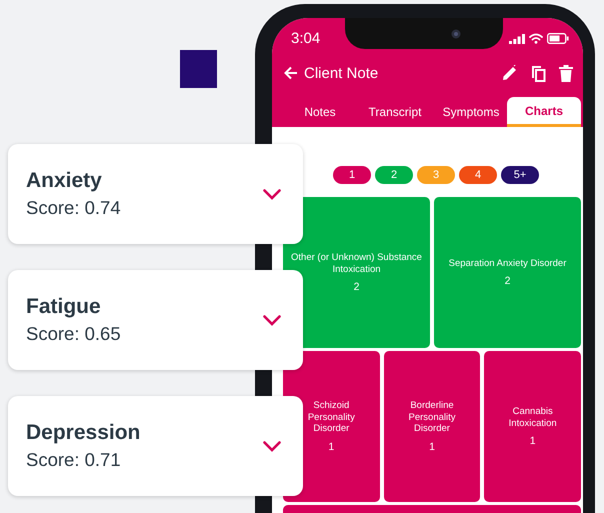 This screenshot has height=513, width=604. Describe the element at coordinates (320, 112) in the screenshot. I see `tab: Notes` at that location.